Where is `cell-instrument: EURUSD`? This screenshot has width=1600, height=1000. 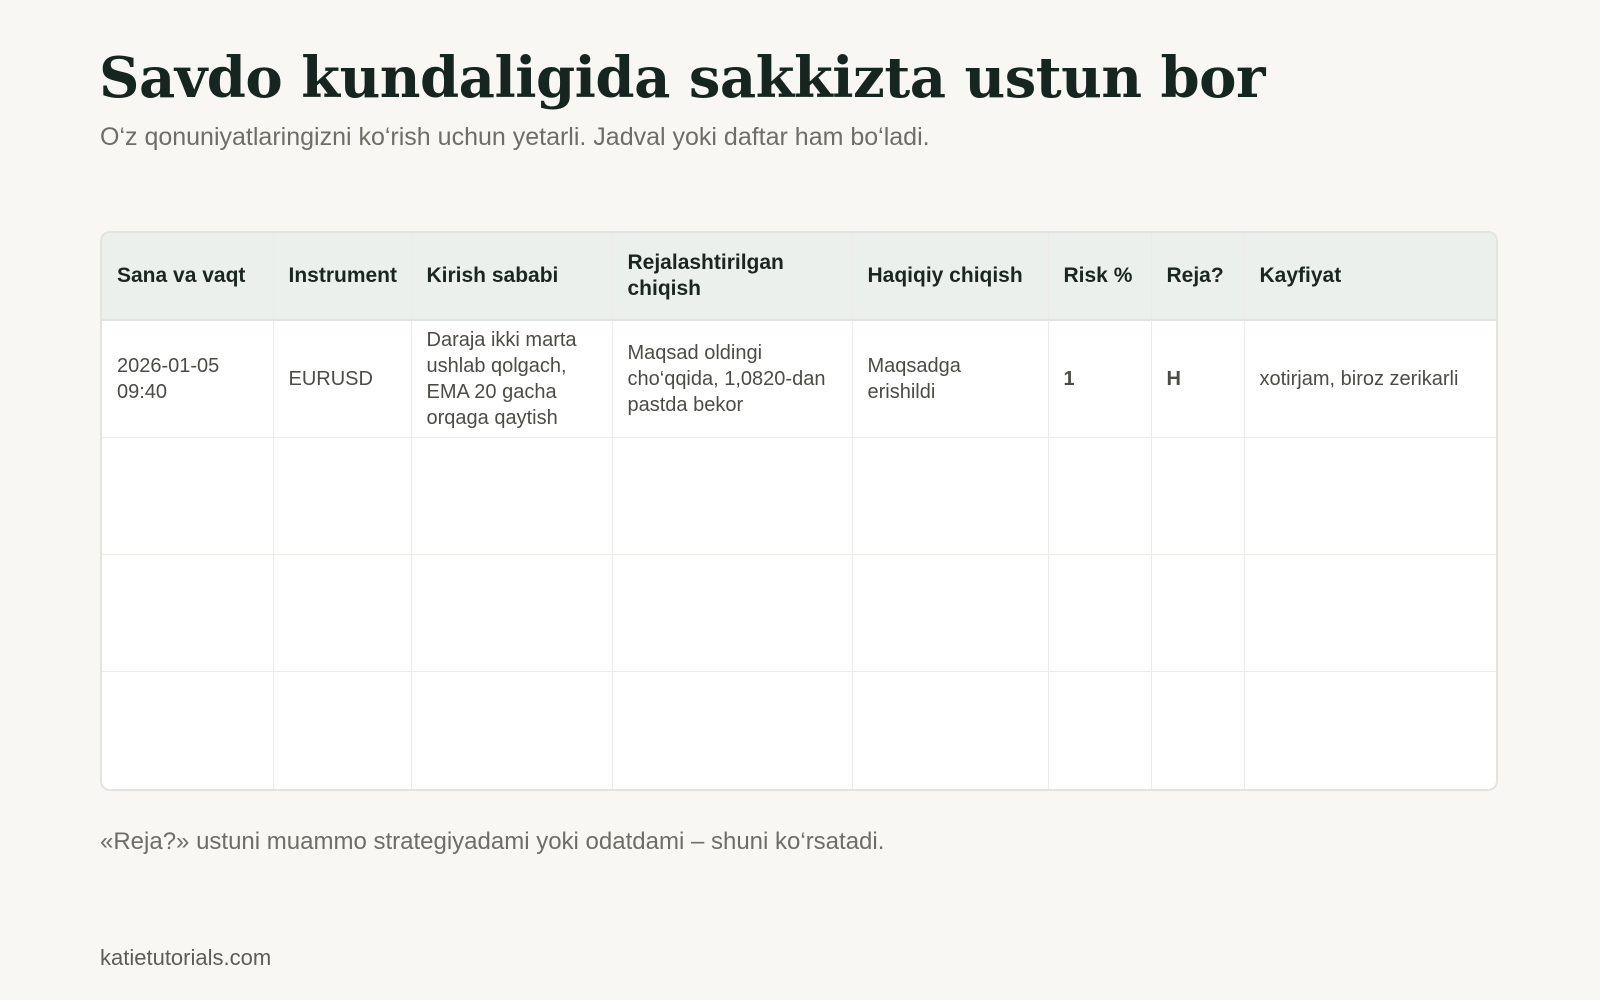 cell-instrument: EURUSD is located at coordinates (342, 379).